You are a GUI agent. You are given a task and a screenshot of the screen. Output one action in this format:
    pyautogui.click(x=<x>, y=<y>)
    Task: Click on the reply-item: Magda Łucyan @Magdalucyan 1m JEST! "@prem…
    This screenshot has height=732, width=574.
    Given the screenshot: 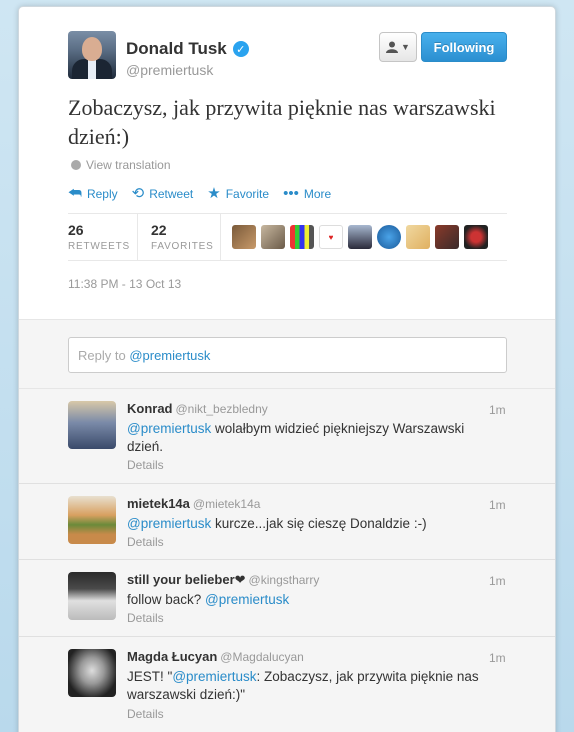 What is the action you would take?
    pyautogui.click(x=287, y=684)
    